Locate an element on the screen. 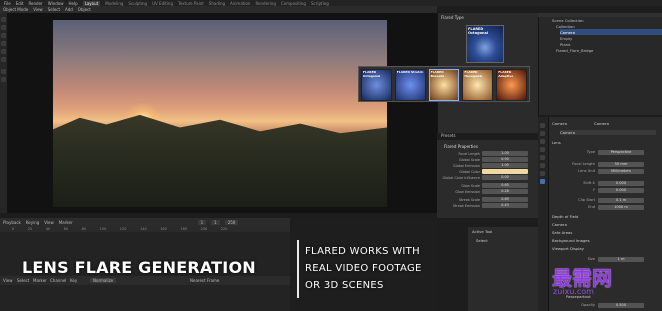  flare-thumb-octagonal: FLARED Octagonal is located at coordinates (376, 85).